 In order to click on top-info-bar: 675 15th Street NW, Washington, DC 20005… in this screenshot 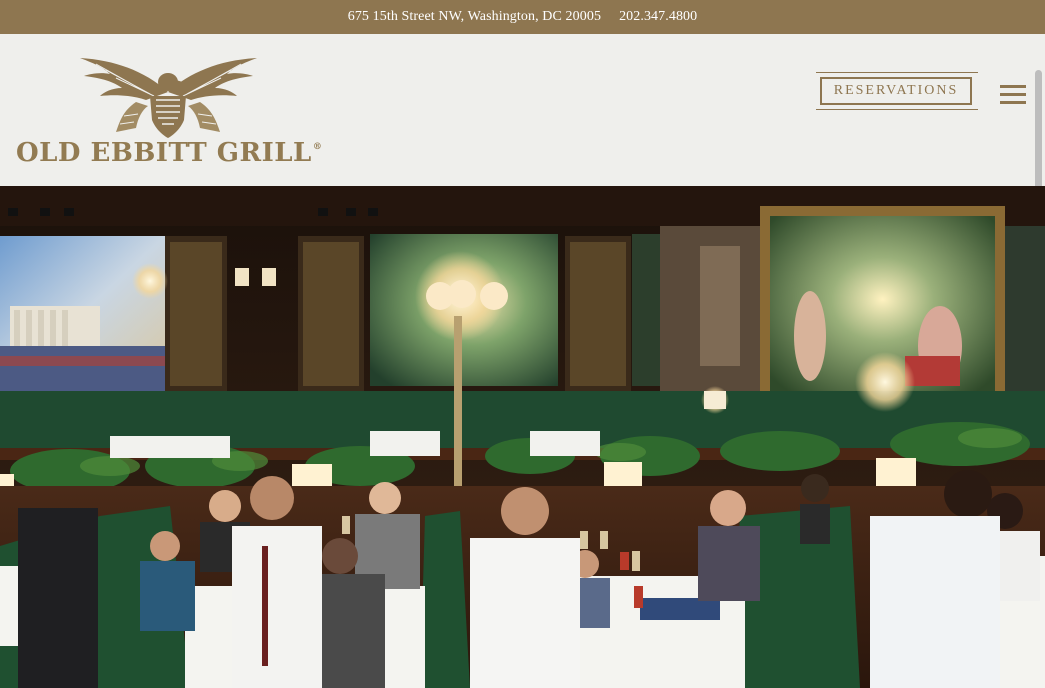, I will do `click(522, 17)`.